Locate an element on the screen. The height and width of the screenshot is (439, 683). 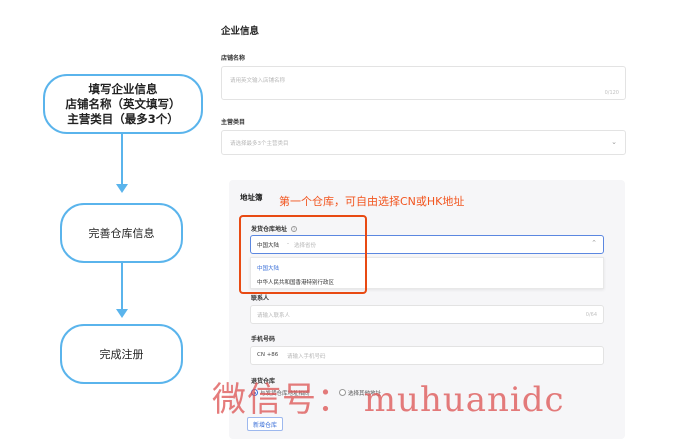
chevron-up-icon: ⌃ is located at coordinates (594, 243).